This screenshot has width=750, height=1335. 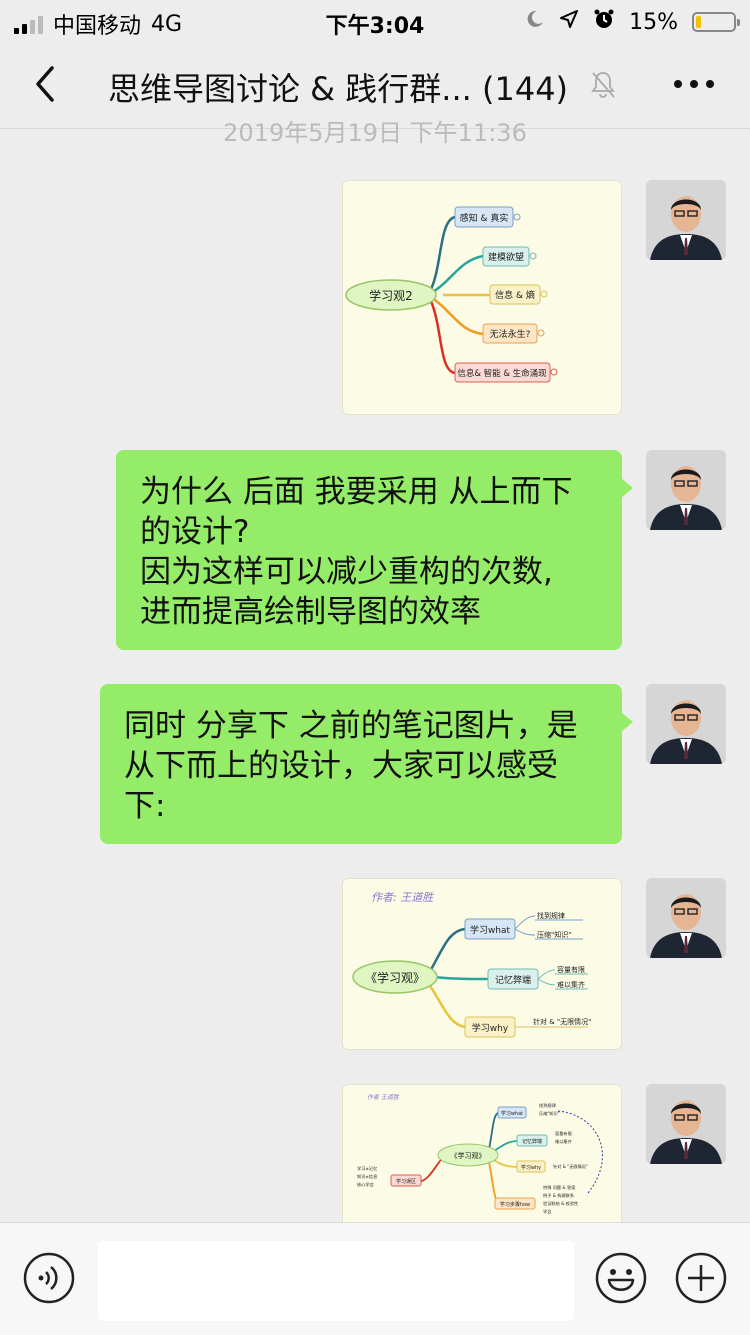 What do you see at coordinates (604, 22) in the screenshot?
I see `alarm-icon` at bounding box center [604, 22].